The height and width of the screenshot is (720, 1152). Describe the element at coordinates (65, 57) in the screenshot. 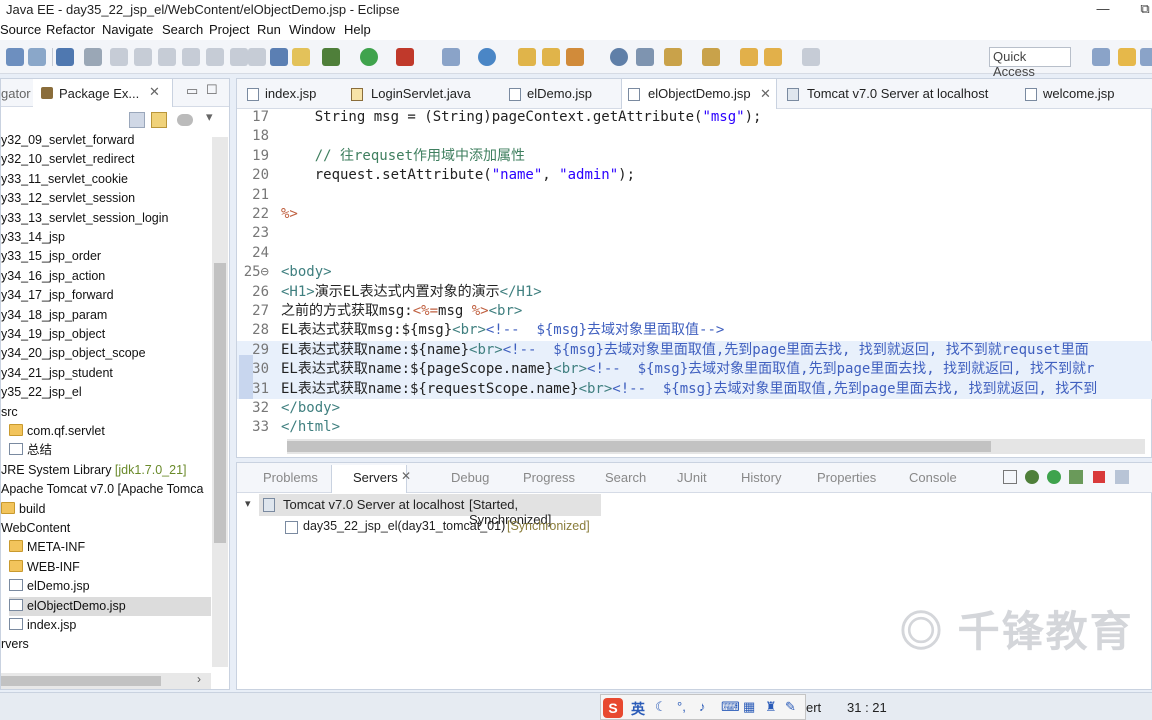

I see `terminal-icon` at that location.